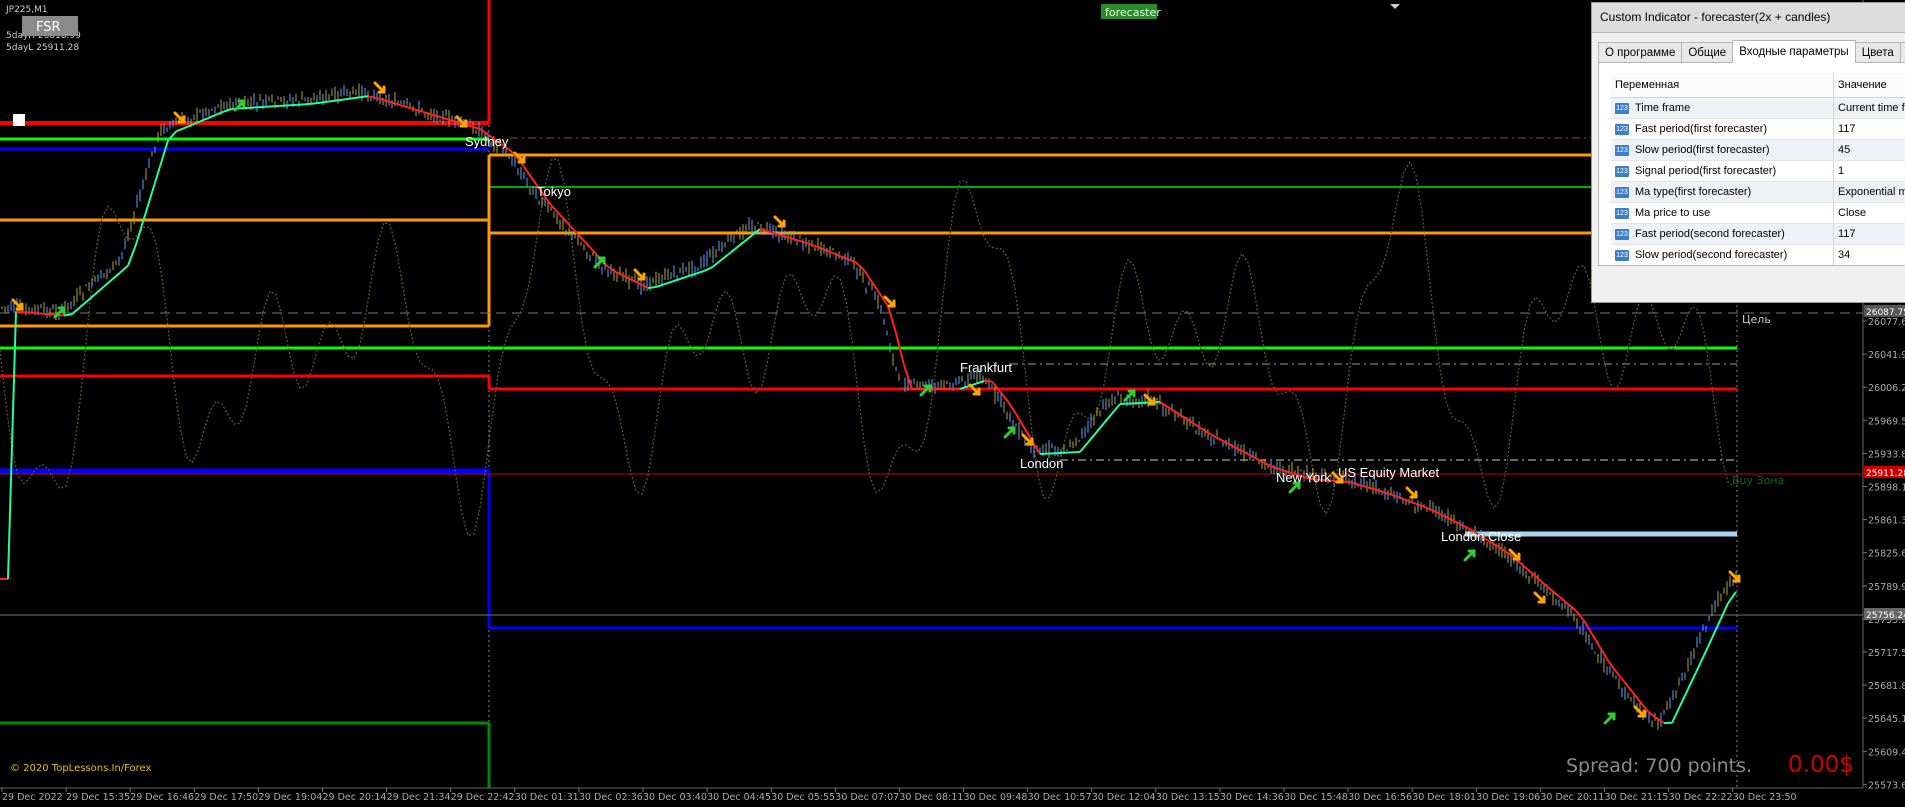 This screenshot has width=1905, height=807. I want to click on time-tick-label: 29 Dec 21:34, so click(419, 797).